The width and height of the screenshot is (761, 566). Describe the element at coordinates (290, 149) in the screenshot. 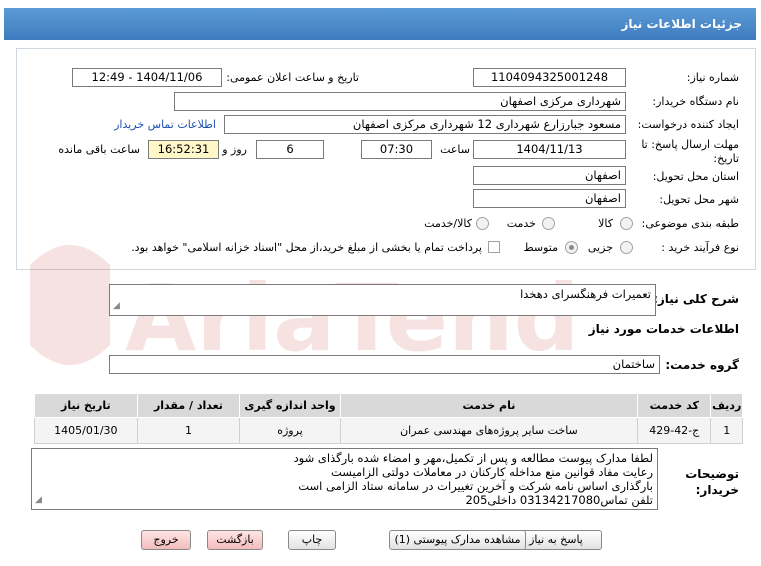

I see `days-remaining-field: 6` at that location.